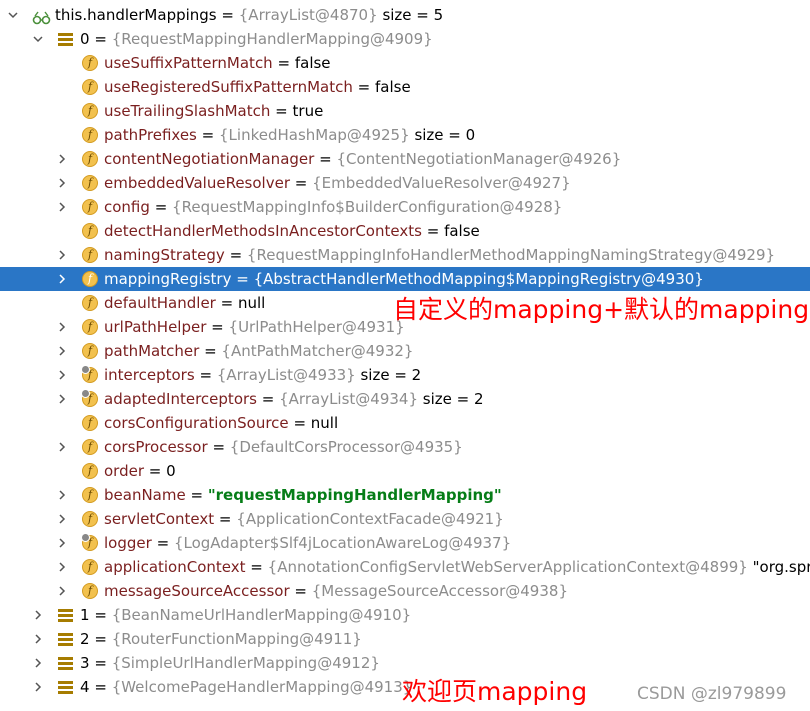 This screenshot has width=810, height=711. I want to click on variable-name: this.handlerMappings, so click(136, 15).